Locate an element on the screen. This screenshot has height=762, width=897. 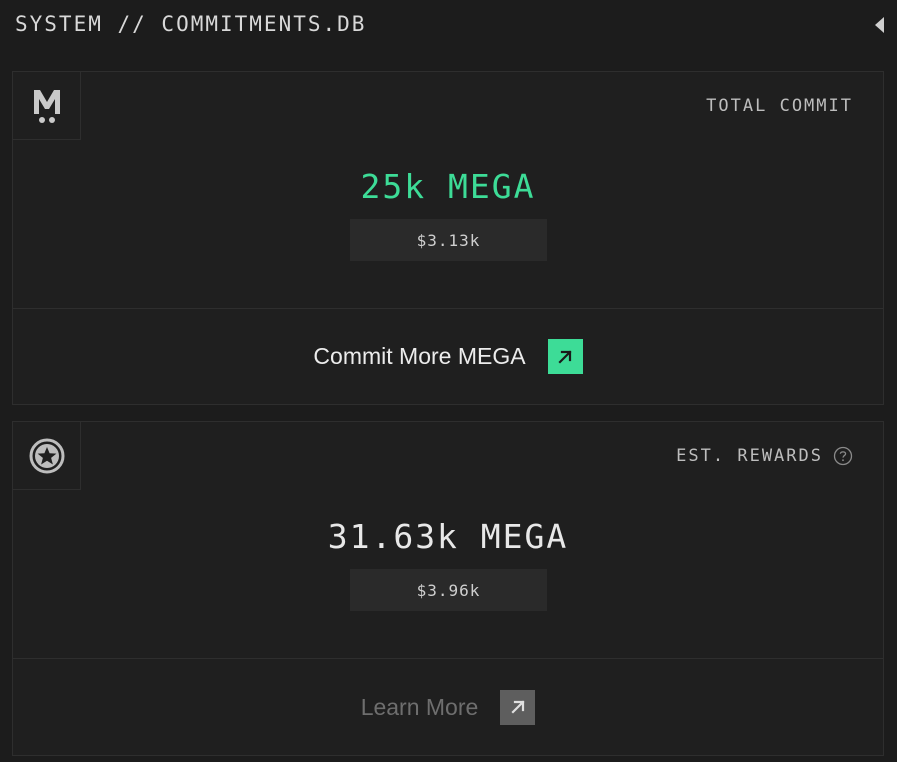
rewards-badge is located at coordinates (47, 456).